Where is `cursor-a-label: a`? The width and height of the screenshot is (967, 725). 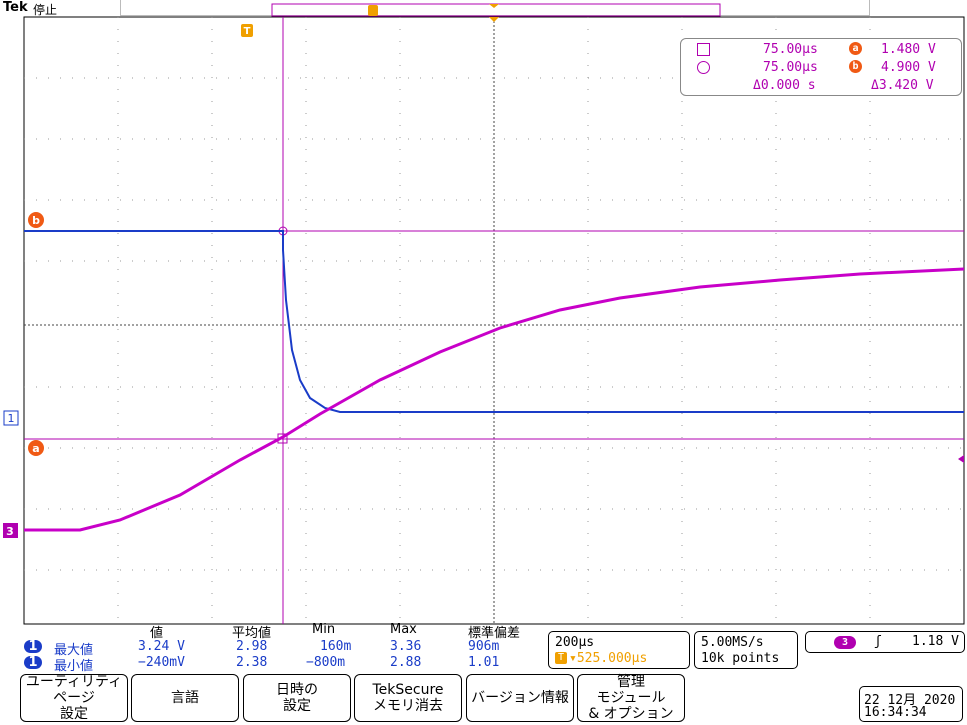 cursor-a-label: a is located at coordinates (35, 448).